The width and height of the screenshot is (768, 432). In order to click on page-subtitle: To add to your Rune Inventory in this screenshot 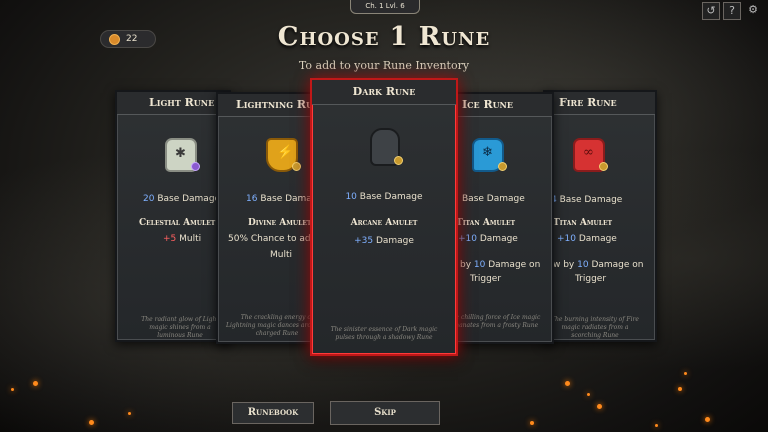, I will do `click(384, 65)`.